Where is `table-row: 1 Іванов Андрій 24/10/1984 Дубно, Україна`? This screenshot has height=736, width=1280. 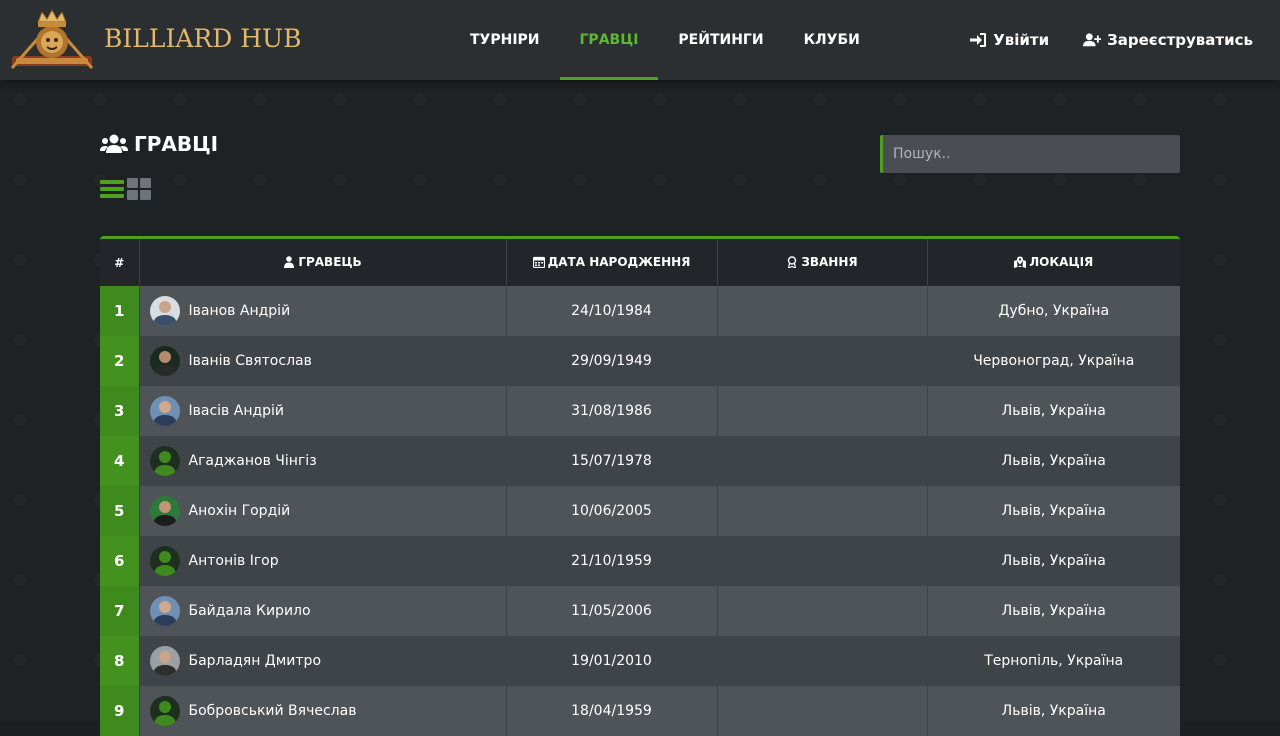
table-row: 1 Іванов Андрій 24/10/1984 Дубно, Україна is located at coordinates (640, 311).